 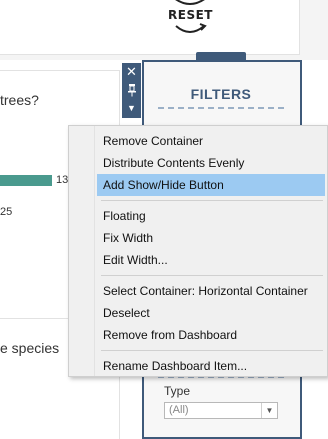 I want to click on type-filter-label: Type, so click(x=177, y=391).